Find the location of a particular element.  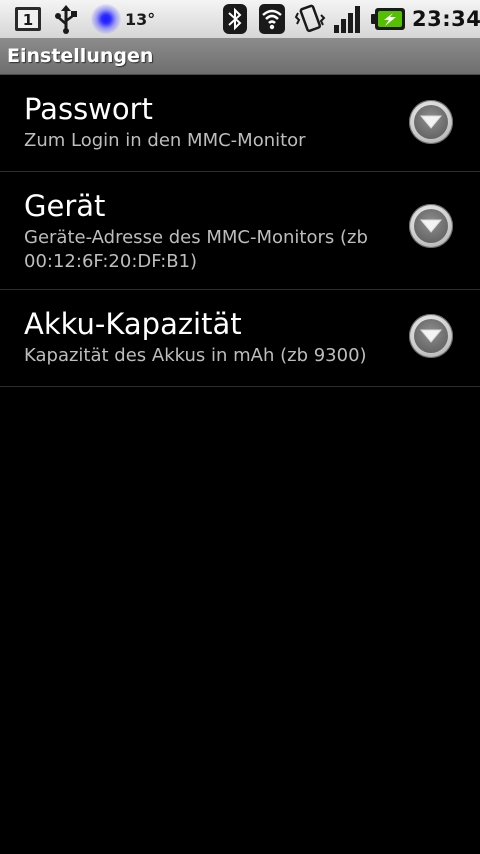

usb-icon is located at coordinates (66, 19).